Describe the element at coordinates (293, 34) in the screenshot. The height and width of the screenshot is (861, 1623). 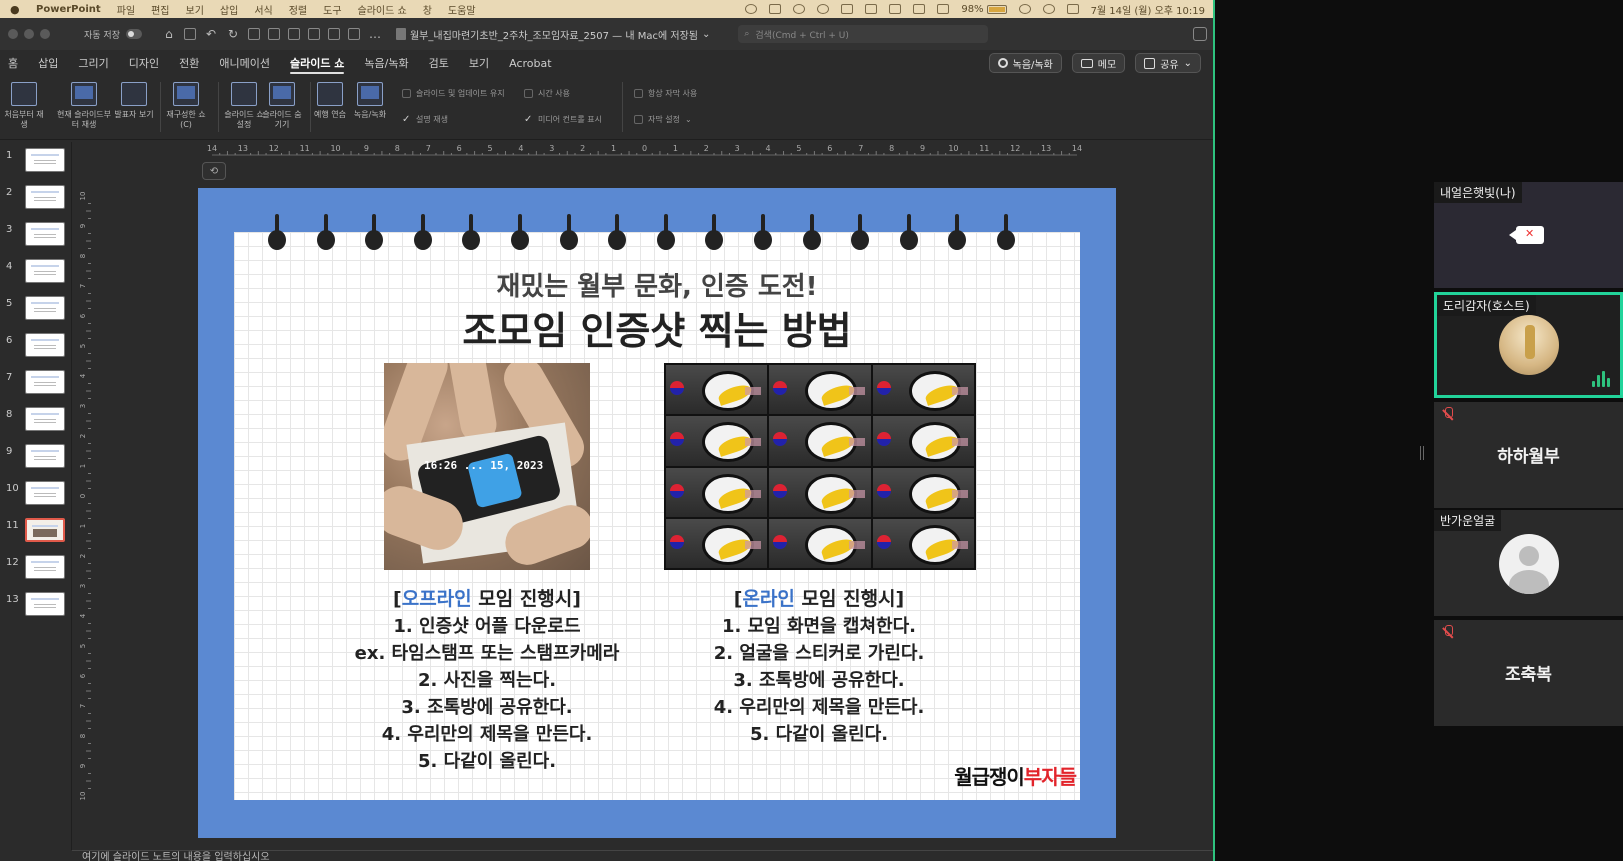
I see `quick-format-icon` at that location.